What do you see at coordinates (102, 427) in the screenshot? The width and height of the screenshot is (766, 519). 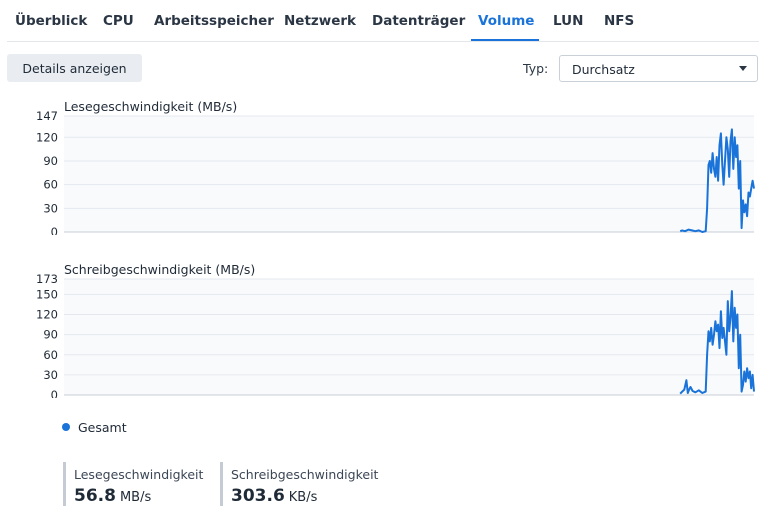 I see `legend-label-total: Gesamt` at bounding box center [102, 427].